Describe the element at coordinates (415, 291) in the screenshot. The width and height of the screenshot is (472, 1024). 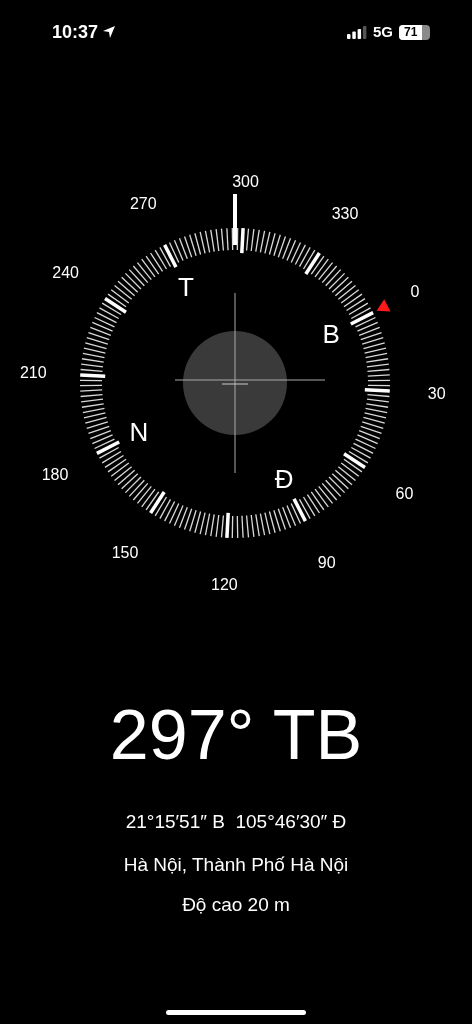
I see `degree-label: 0` at that location.